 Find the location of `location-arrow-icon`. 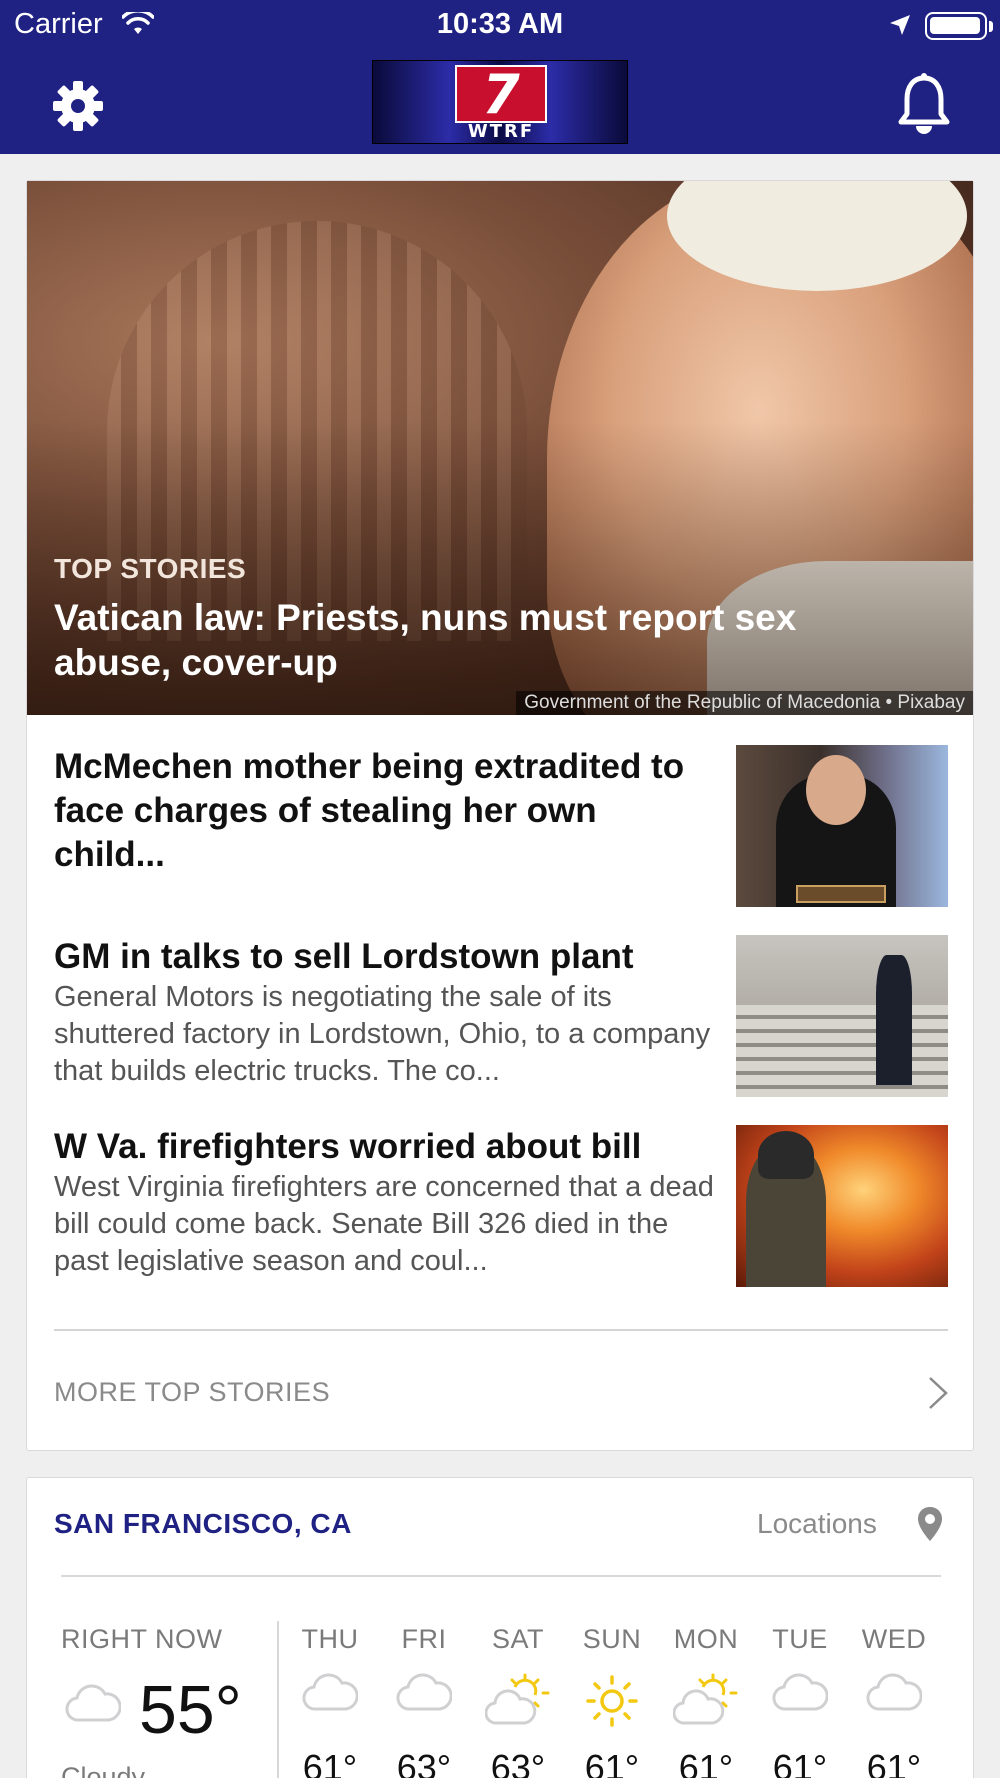

location-arrow-icon is located at coordinates (900, 25).